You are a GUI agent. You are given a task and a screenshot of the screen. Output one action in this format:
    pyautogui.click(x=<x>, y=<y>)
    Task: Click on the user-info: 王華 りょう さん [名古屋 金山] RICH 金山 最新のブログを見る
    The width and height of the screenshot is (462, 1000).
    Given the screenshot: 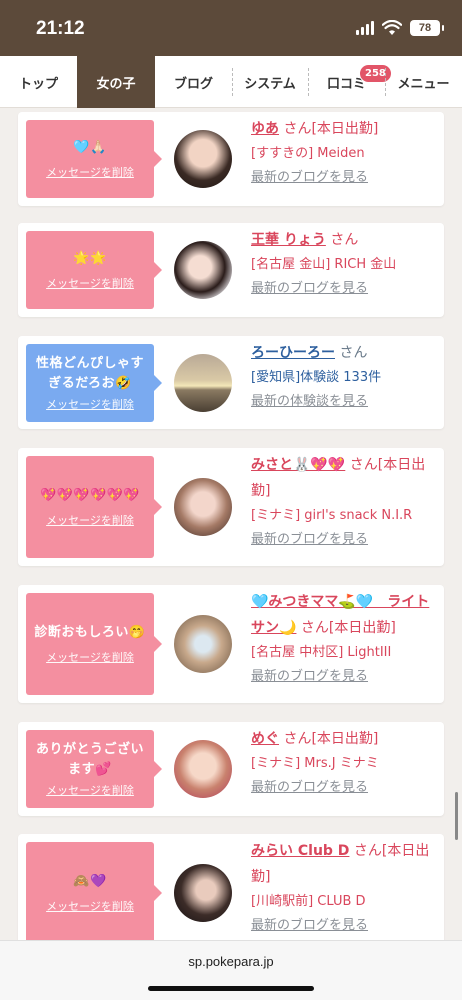 What is the action you would take?
    pyautogui.click(x=344, y=264)
    